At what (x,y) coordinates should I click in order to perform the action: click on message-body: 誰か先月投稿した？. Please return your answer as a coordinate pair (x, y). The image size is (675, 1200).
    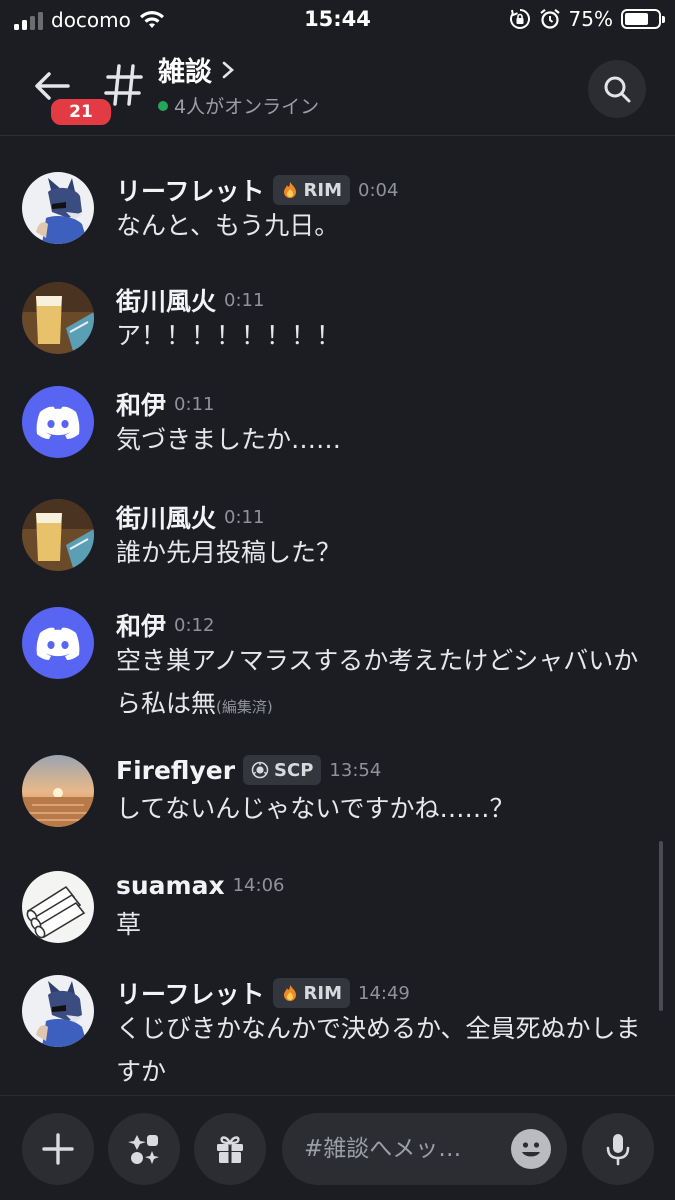
    Looking at the image, I should click on (229, 552).